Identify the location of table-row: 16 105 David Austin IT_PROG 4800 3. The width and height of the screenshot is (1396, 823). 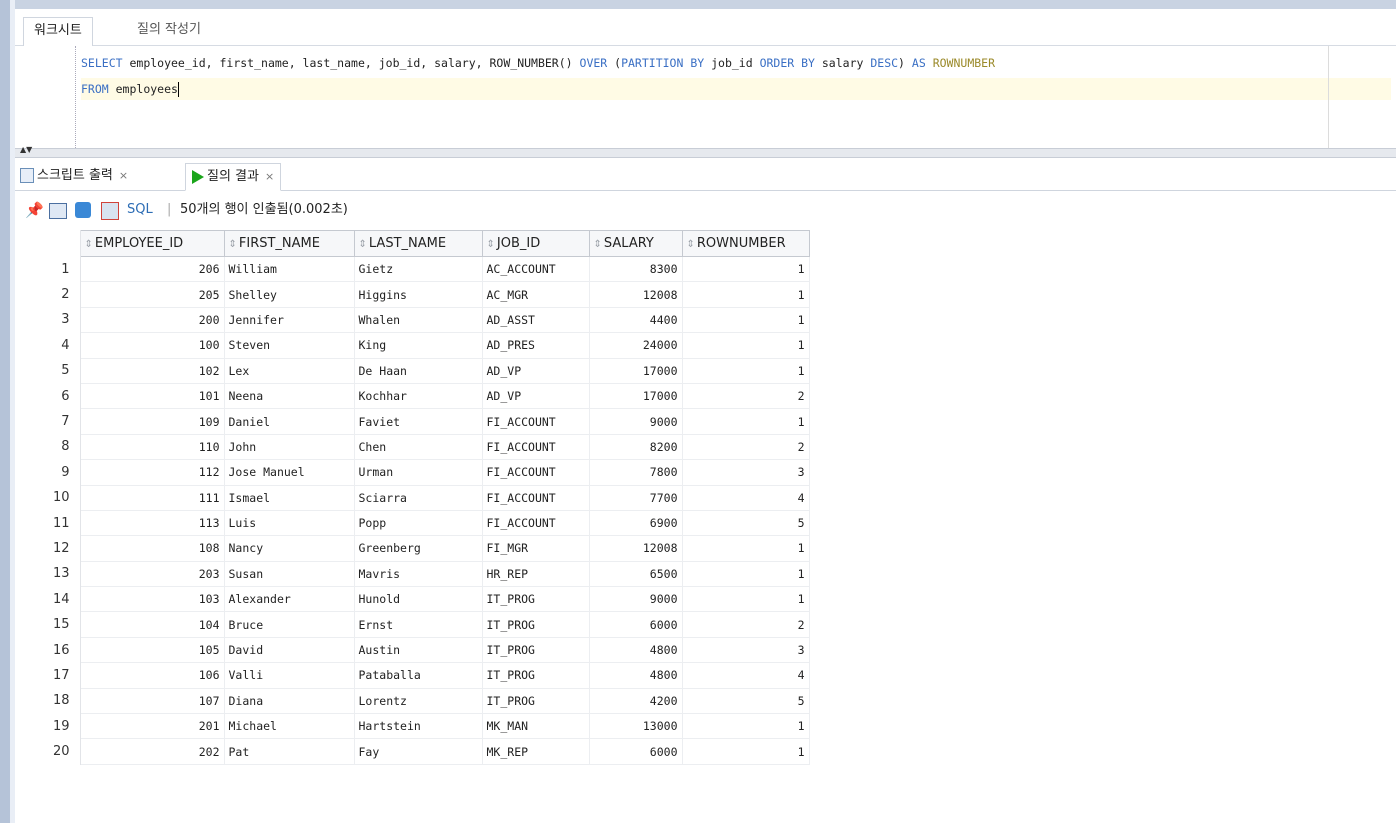
(412, 650).